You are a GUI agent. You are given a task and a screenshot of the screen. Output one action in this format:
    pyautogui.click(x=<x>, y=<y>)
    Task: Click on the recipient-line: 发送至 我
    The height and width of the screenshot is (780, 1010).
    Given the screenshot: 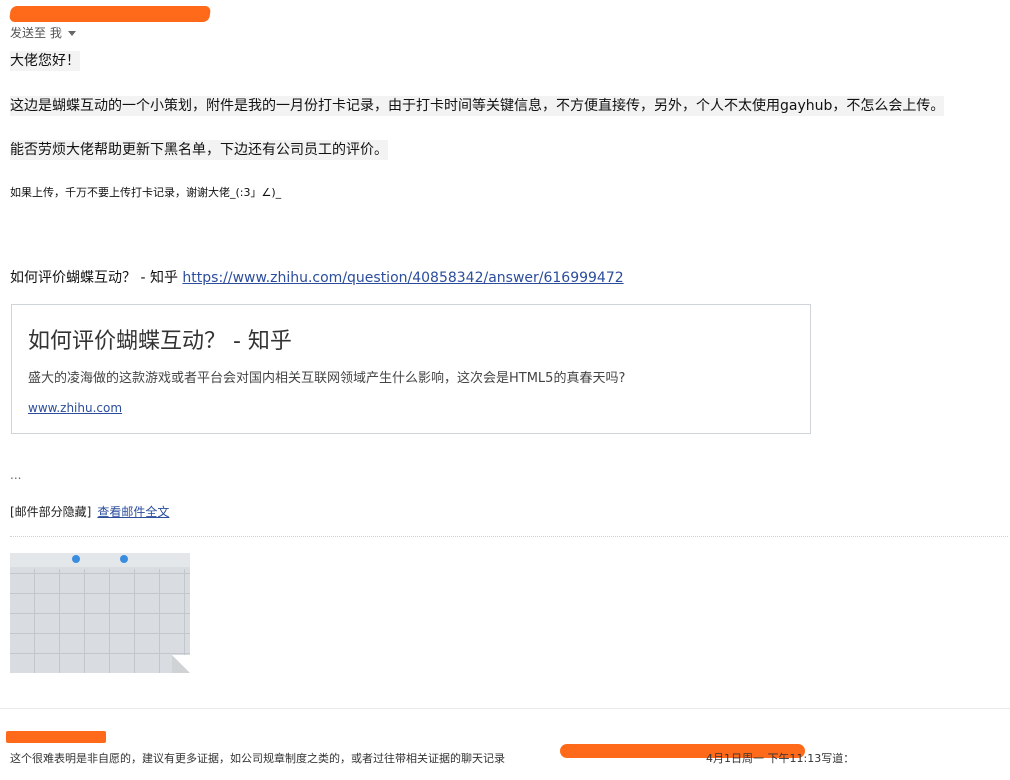 What is the action you would take?
    pyautogui.click(x=43, y=32)
    